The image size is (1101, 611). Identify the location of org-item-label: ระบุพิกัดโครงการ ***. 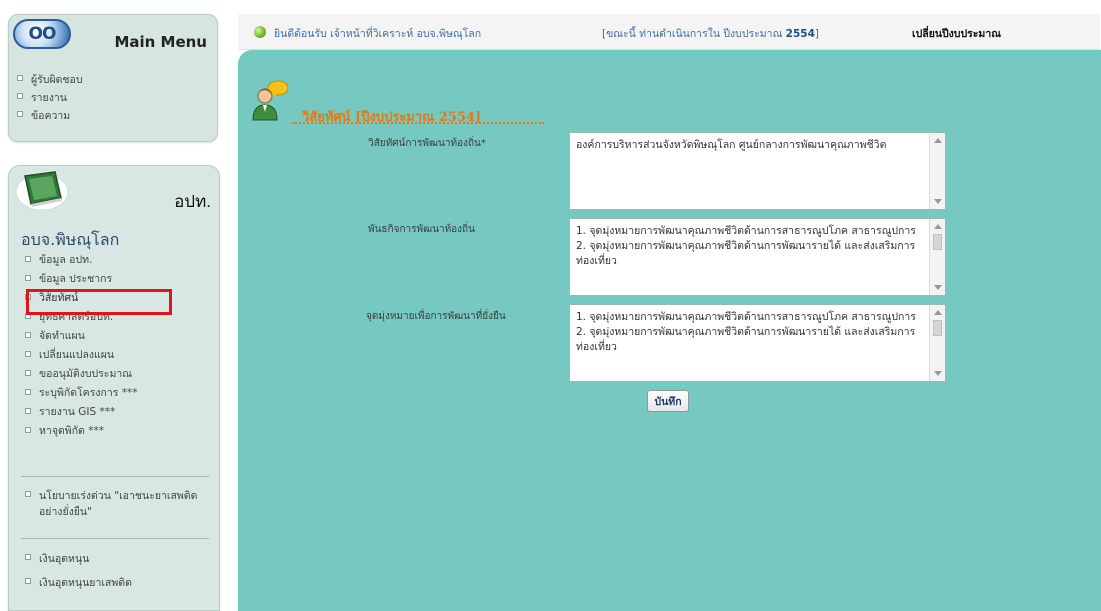
(88, 393).